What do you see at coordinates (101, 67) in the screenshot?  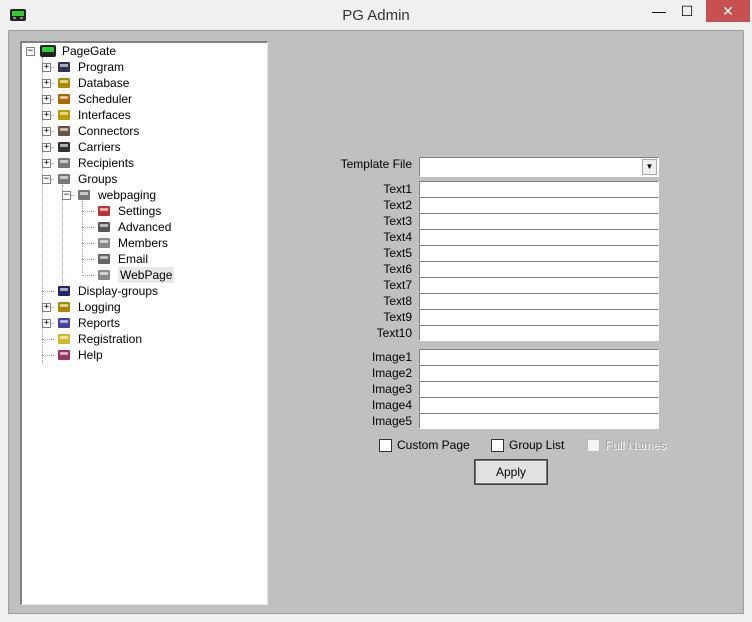 I see `tree-label: Program` at bounding box center [101, 67].